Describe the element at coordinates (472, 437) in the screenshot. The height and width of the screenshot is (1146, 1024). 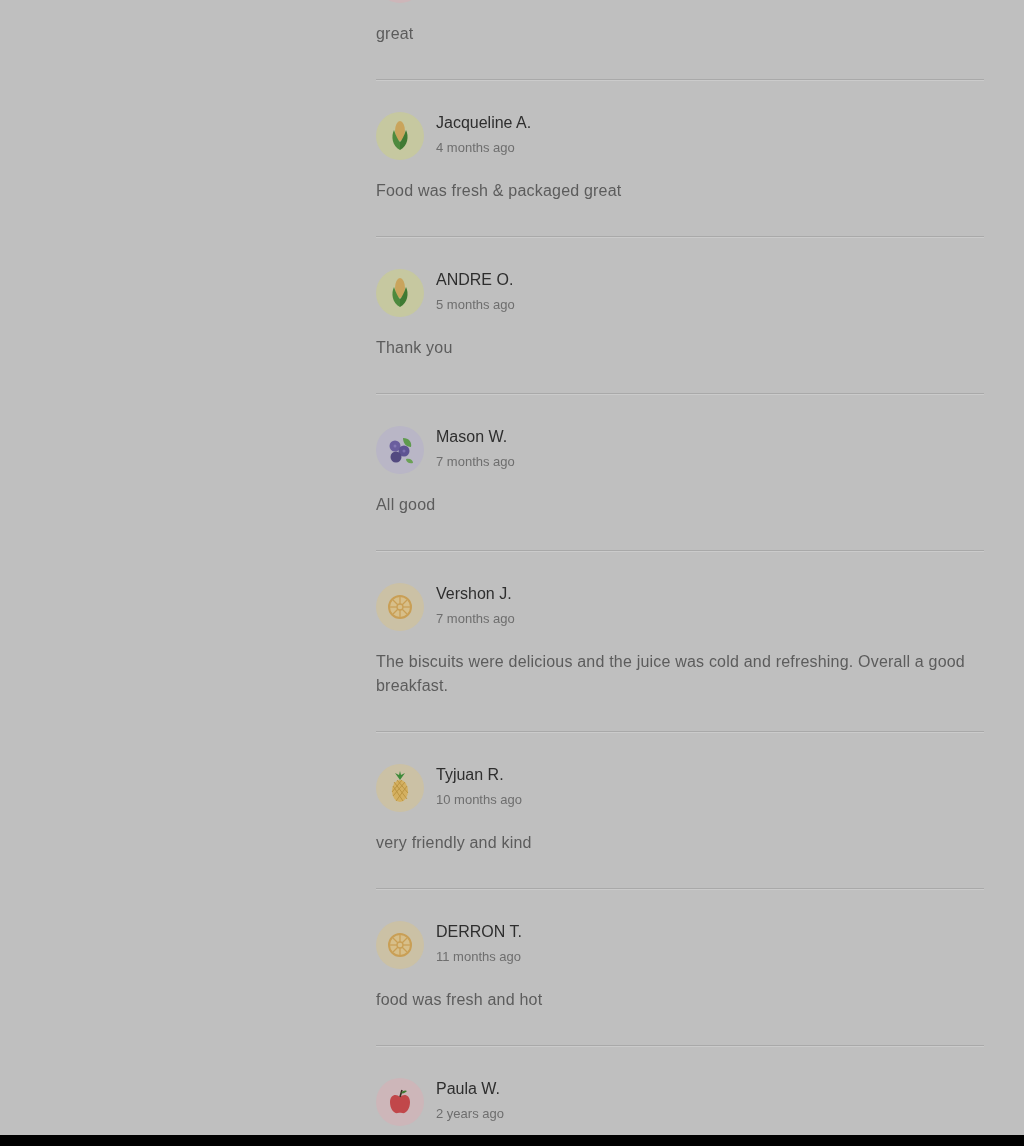
I see `reviewer-name: Mason W.` at that location.